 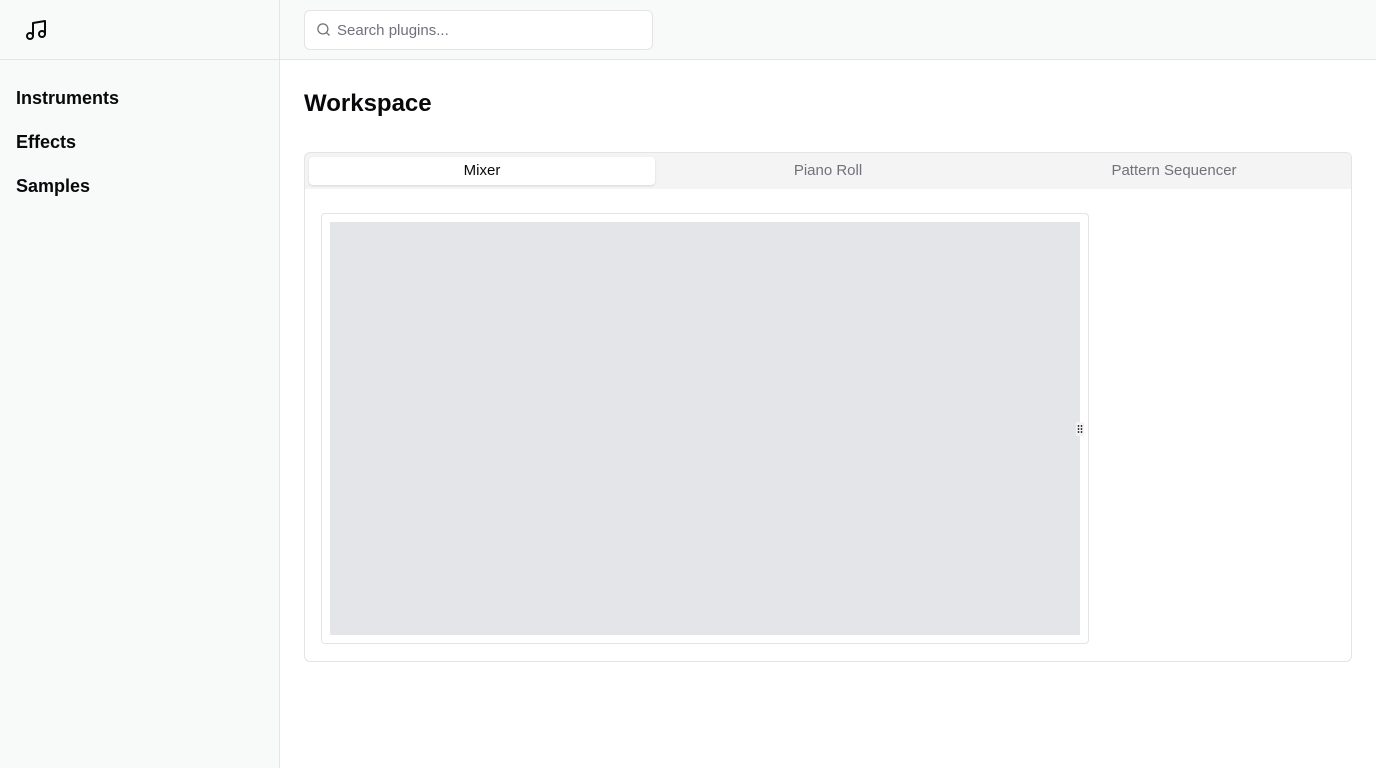 I want to click on page-title: Workspace, so click(x=368, y=103).